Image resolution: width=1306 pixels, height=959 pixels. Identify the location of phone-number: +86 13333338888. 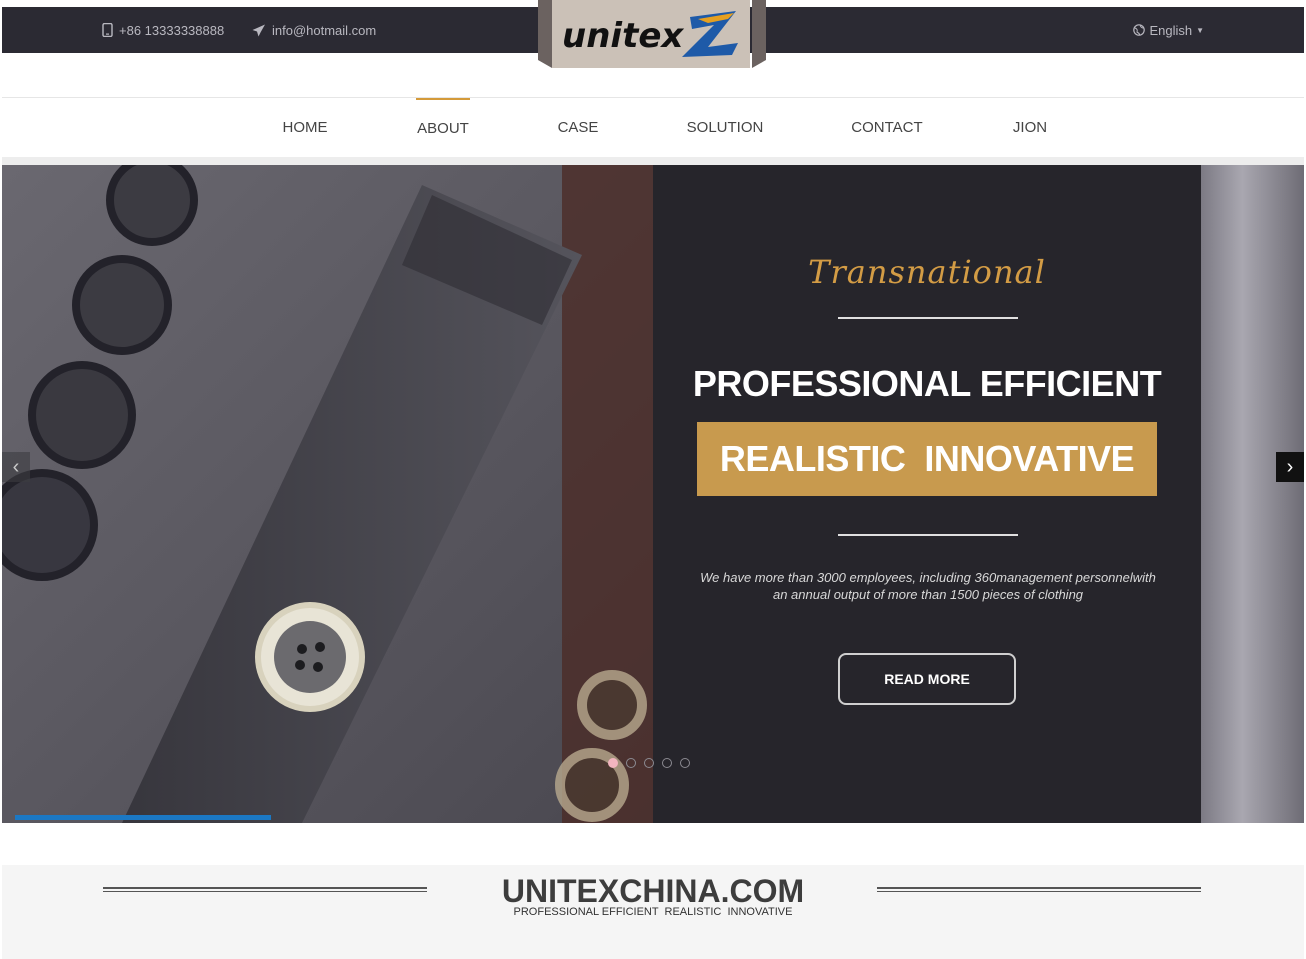
(172, 30).